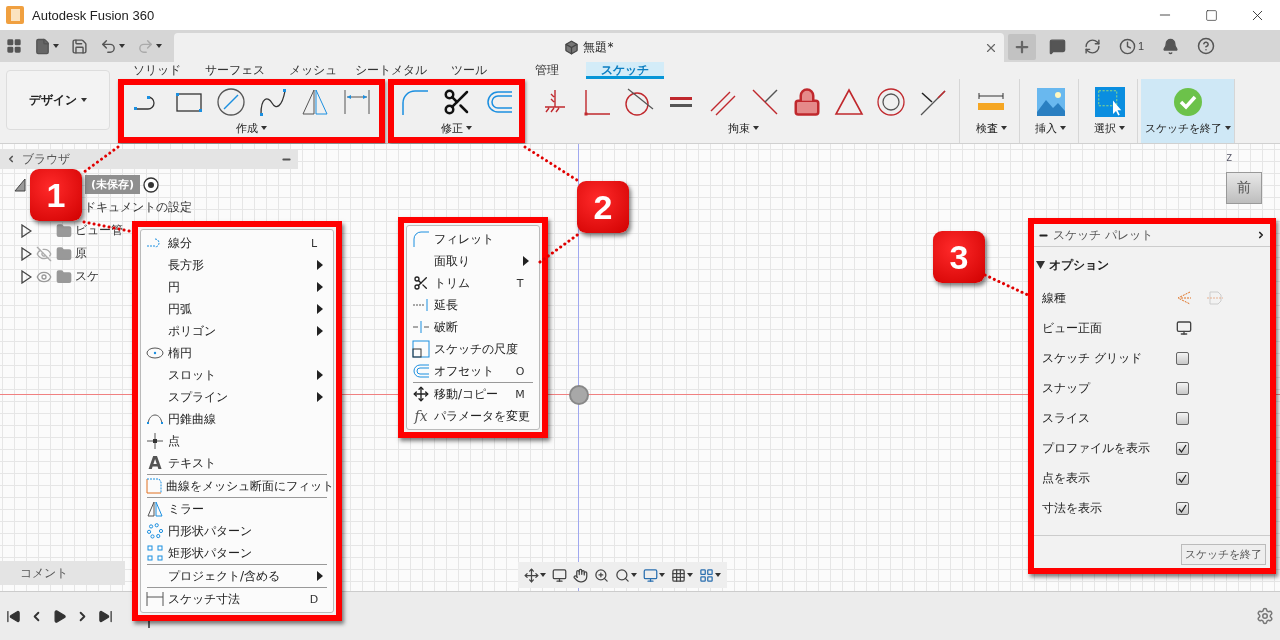  I want to click on document-tab: 無題*, so click(589, 47).